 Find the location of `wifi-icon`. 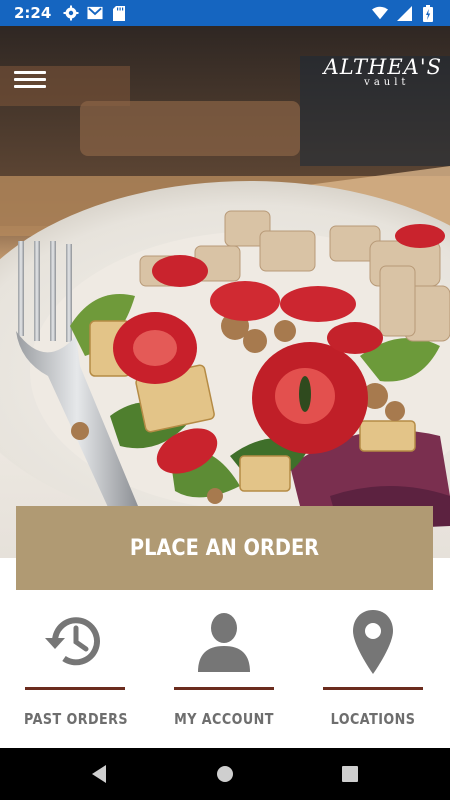

wifi-icon is located at coordinates (380, 13).